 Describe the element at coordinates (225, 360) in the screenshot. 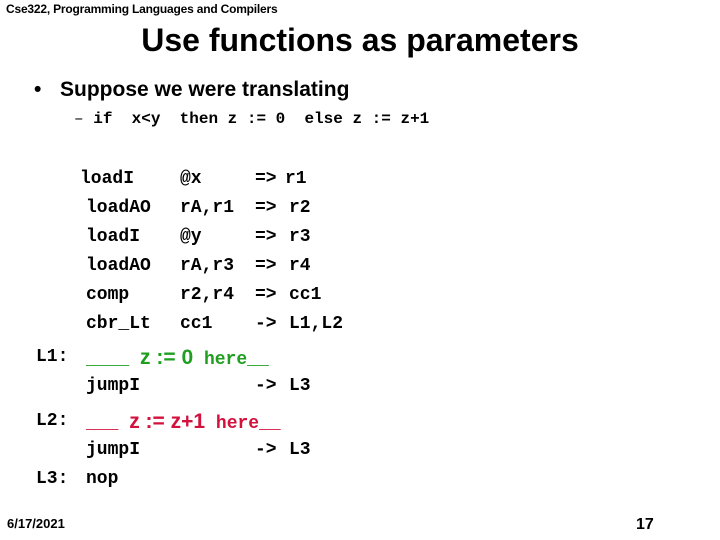

I see `l1-here: here` at that location.